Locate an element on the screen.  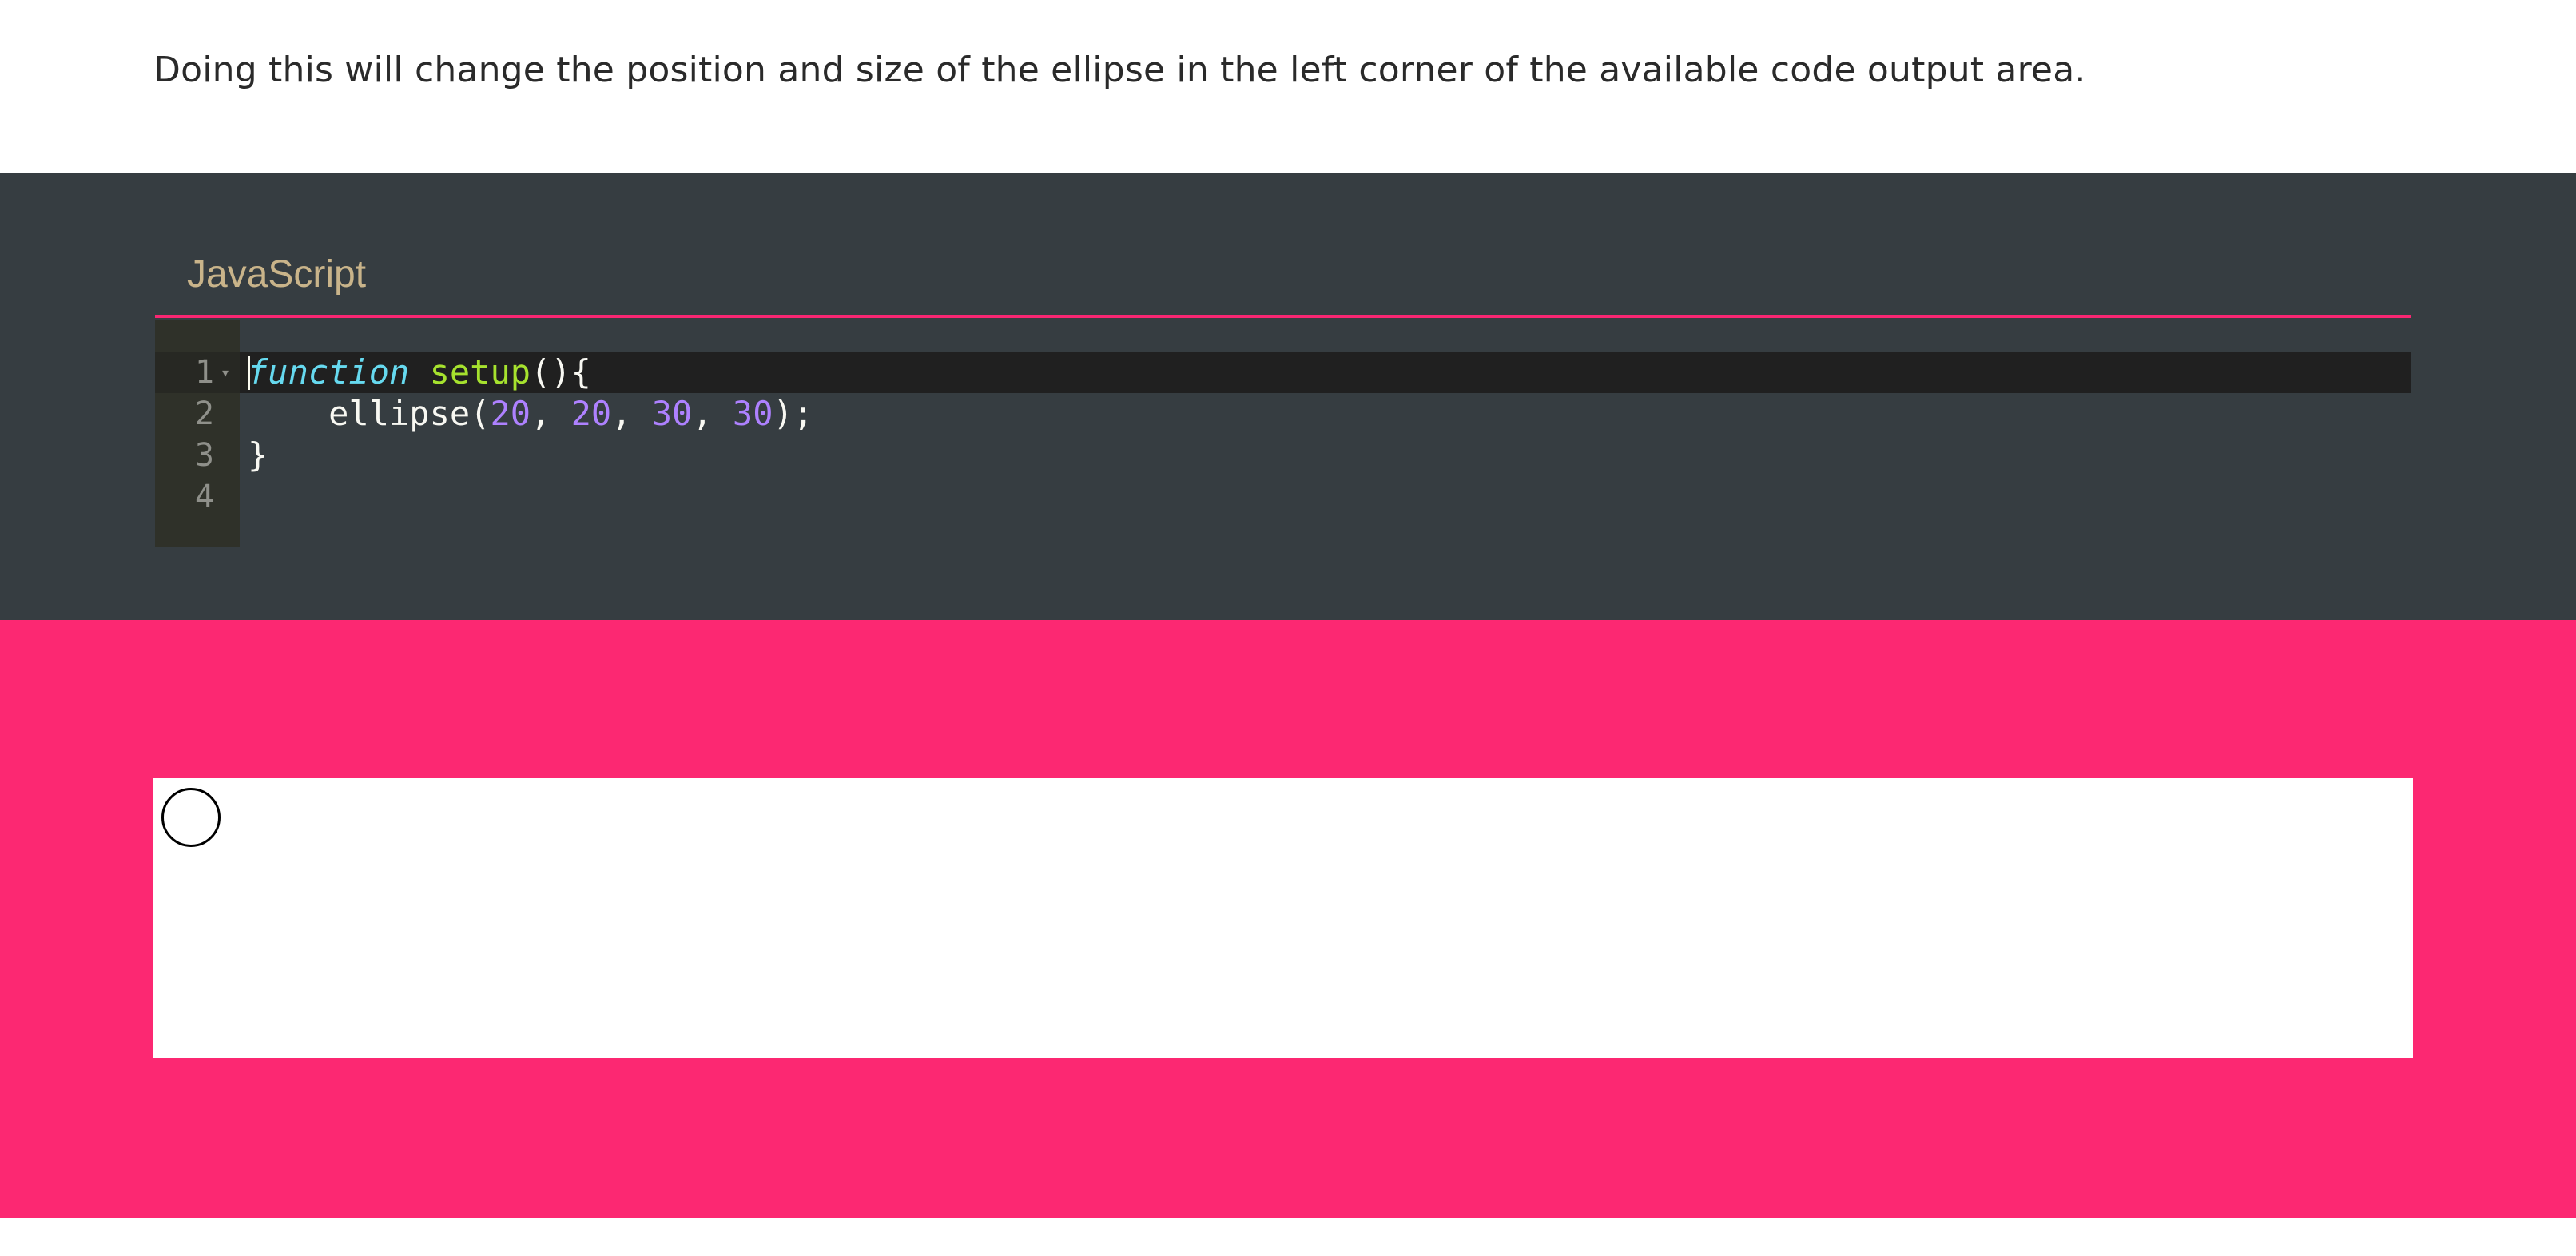
line-number: 4 is located at coordinates (204, 497).